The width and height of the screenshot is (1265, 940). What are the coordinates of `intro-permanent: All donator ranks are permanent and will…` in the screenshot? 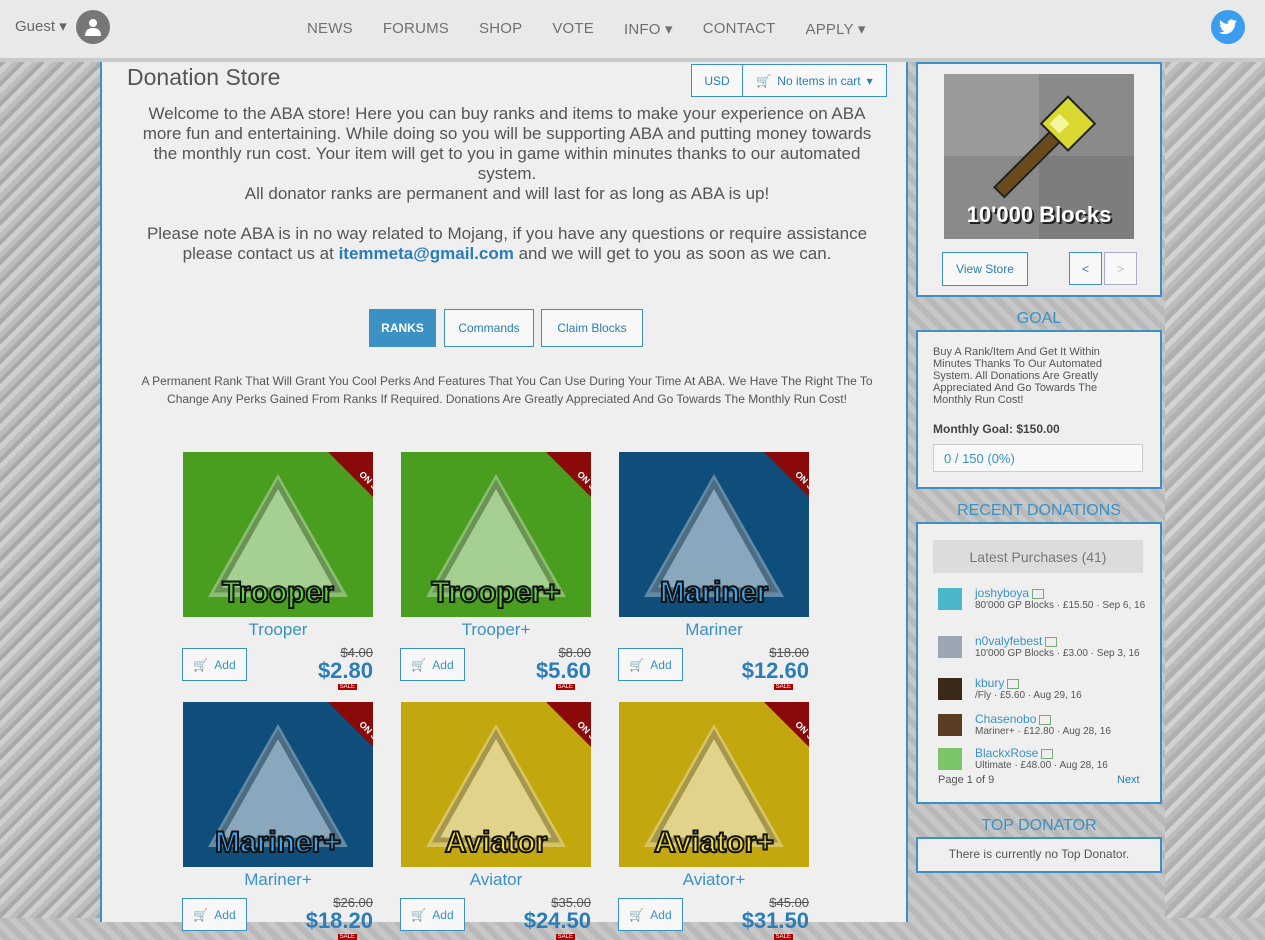 It's located at (507, 193).